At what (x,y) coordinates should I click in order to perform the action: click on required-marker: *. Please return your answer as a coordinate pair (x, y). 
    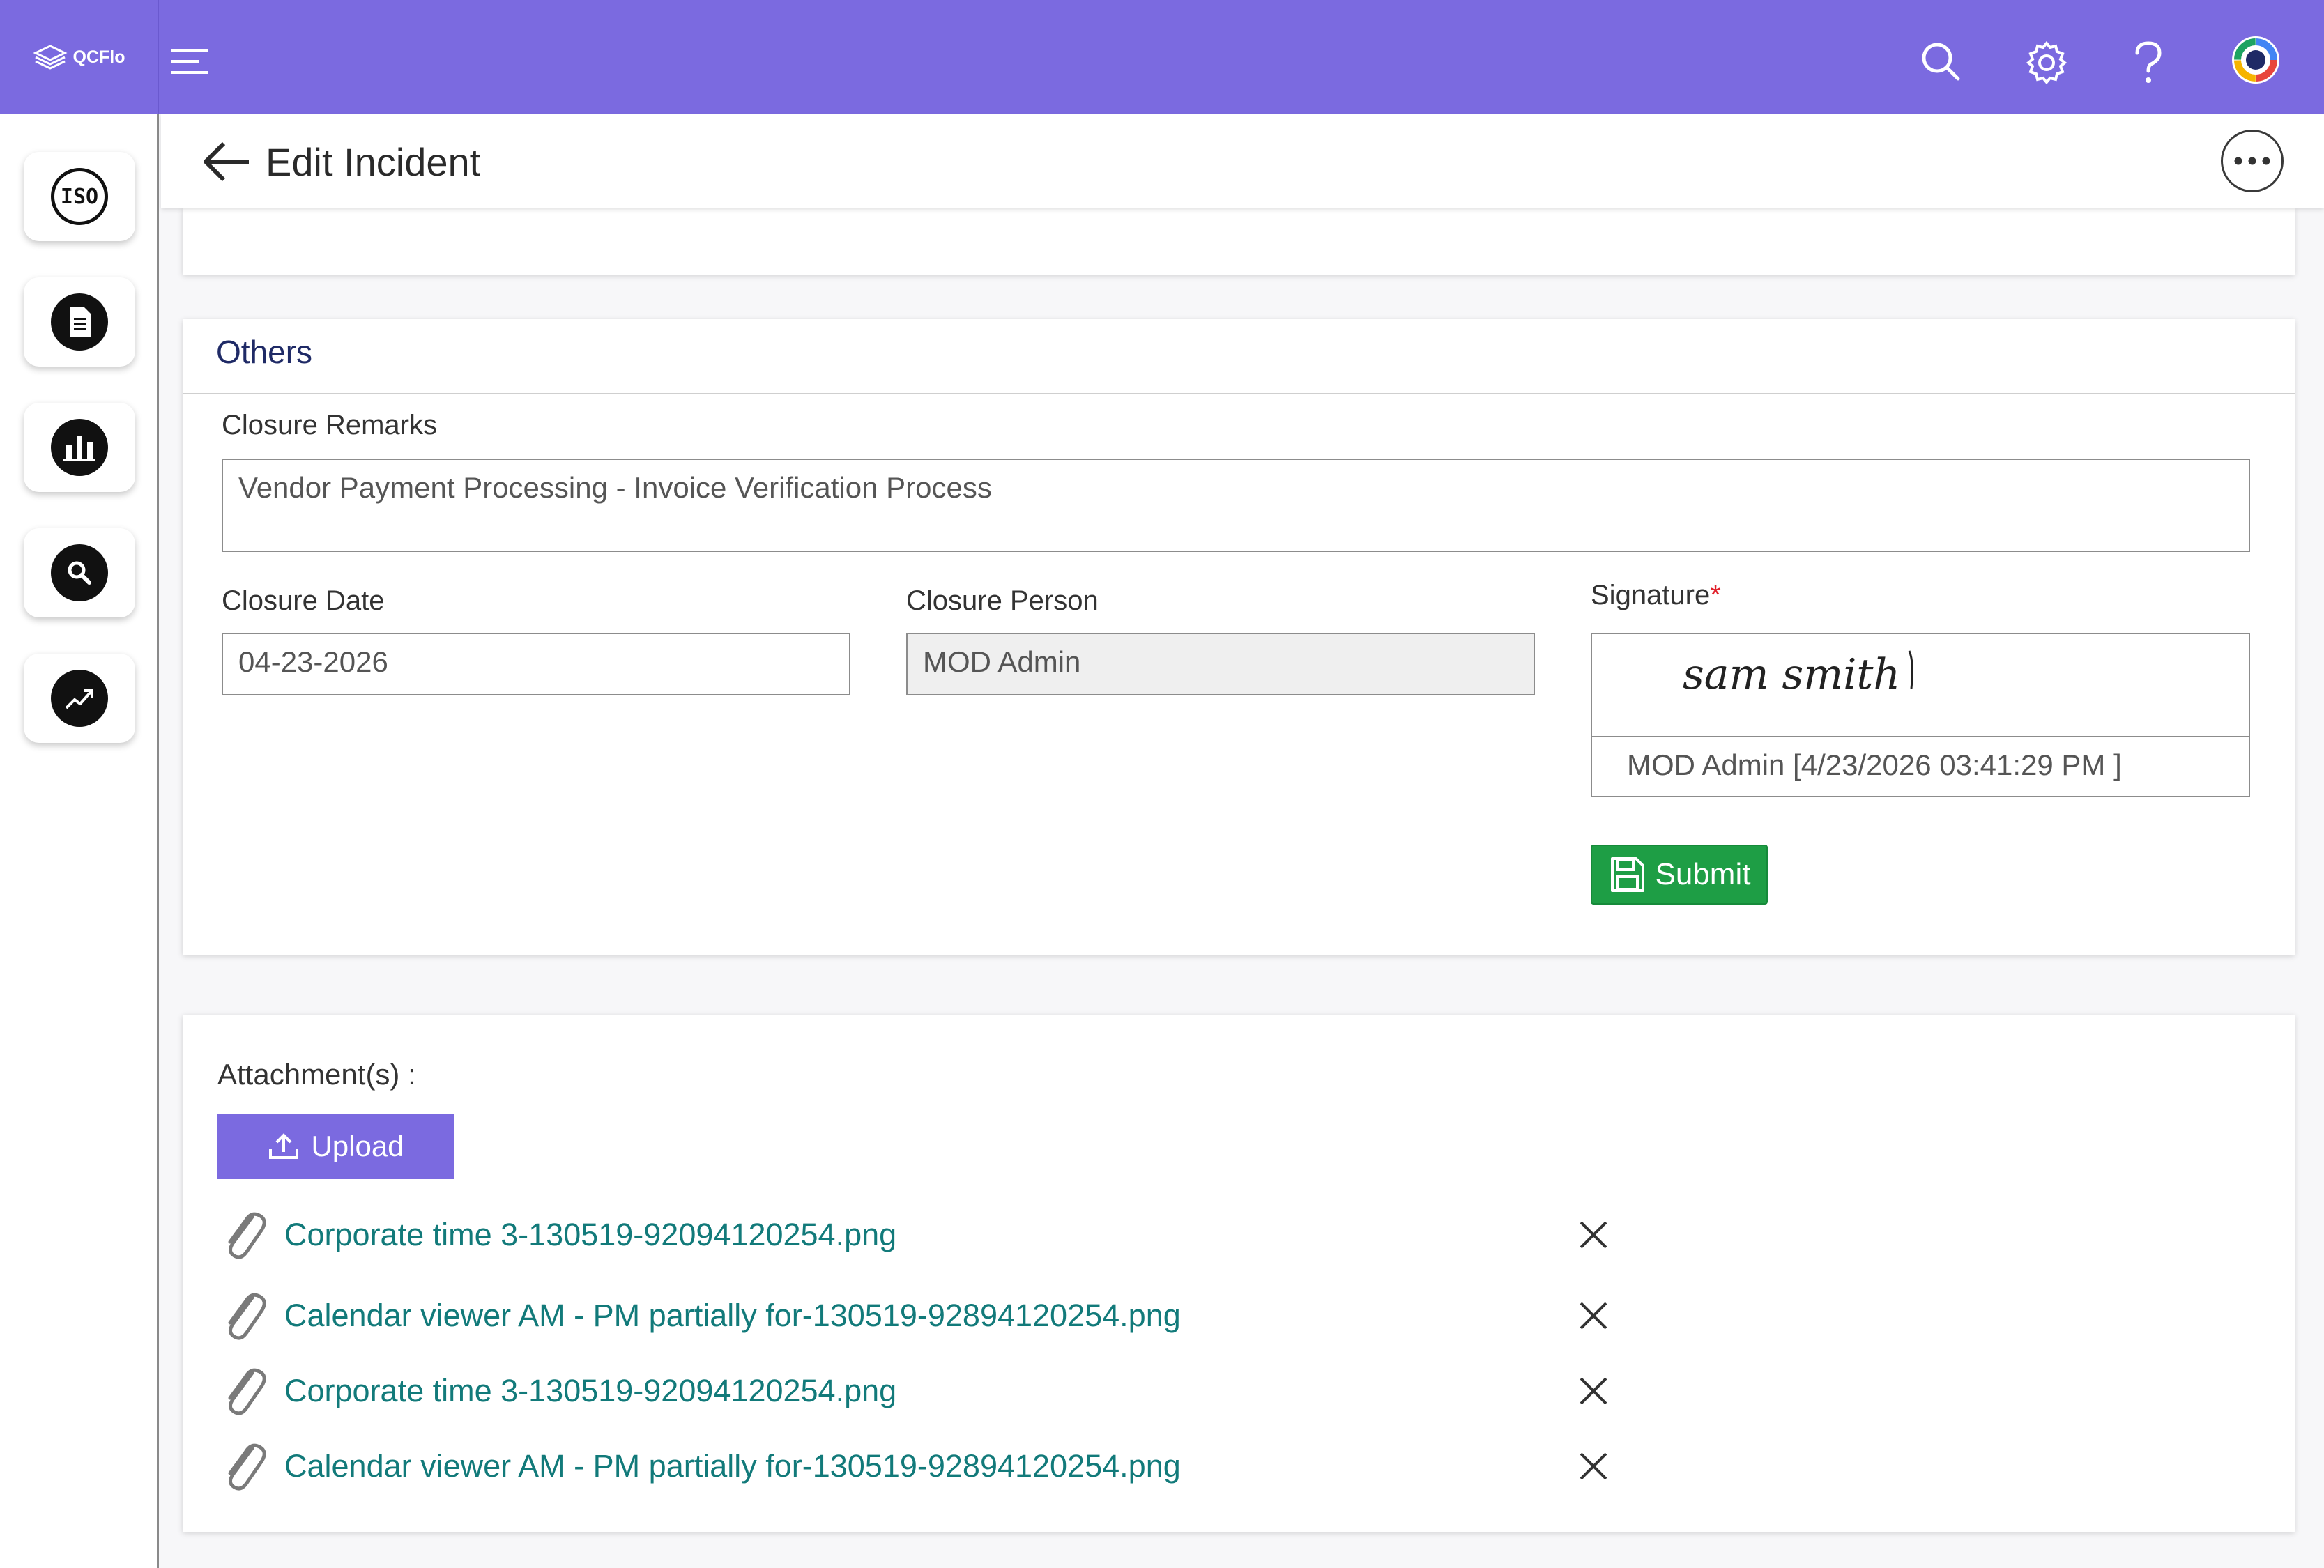
    Looking at the image, I should click on (1716, 595).